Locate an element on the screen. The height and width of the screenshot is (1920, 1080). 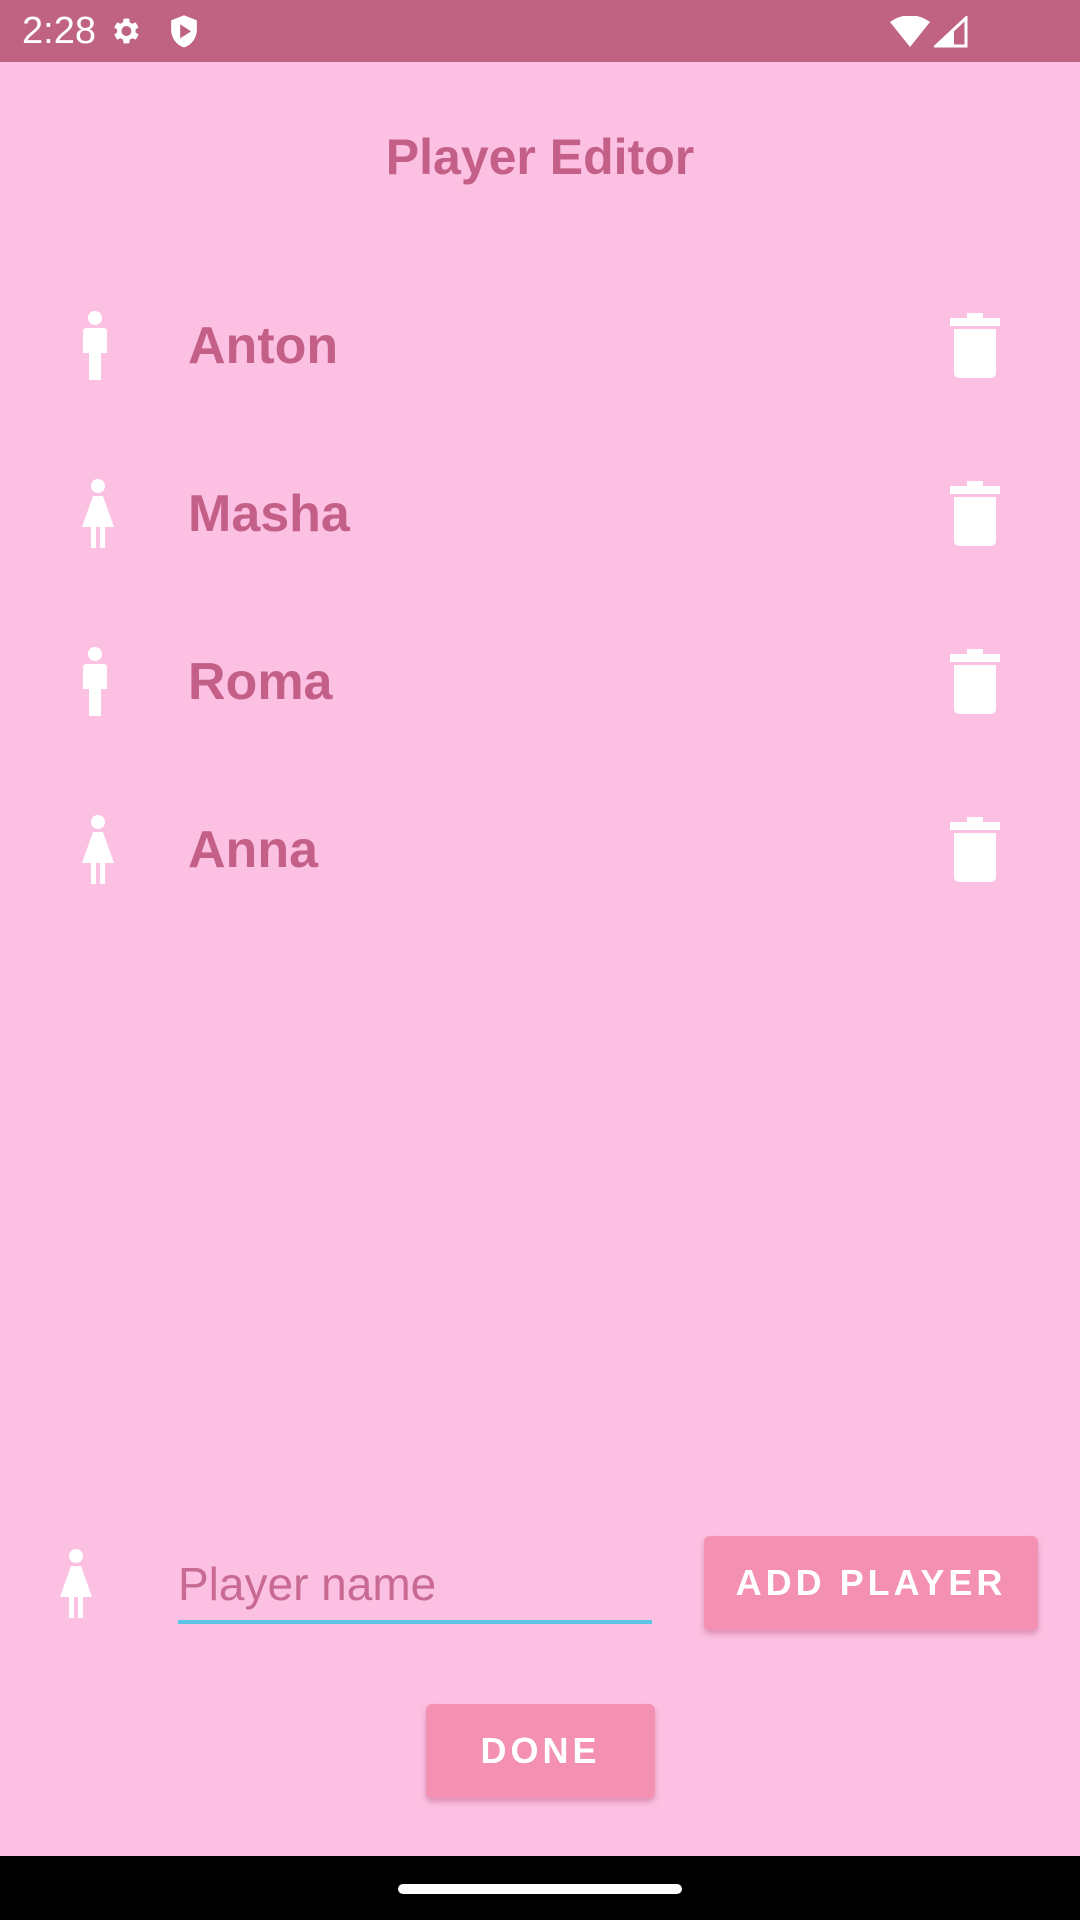
navigation-bar is located at coordinates (540, 1888).